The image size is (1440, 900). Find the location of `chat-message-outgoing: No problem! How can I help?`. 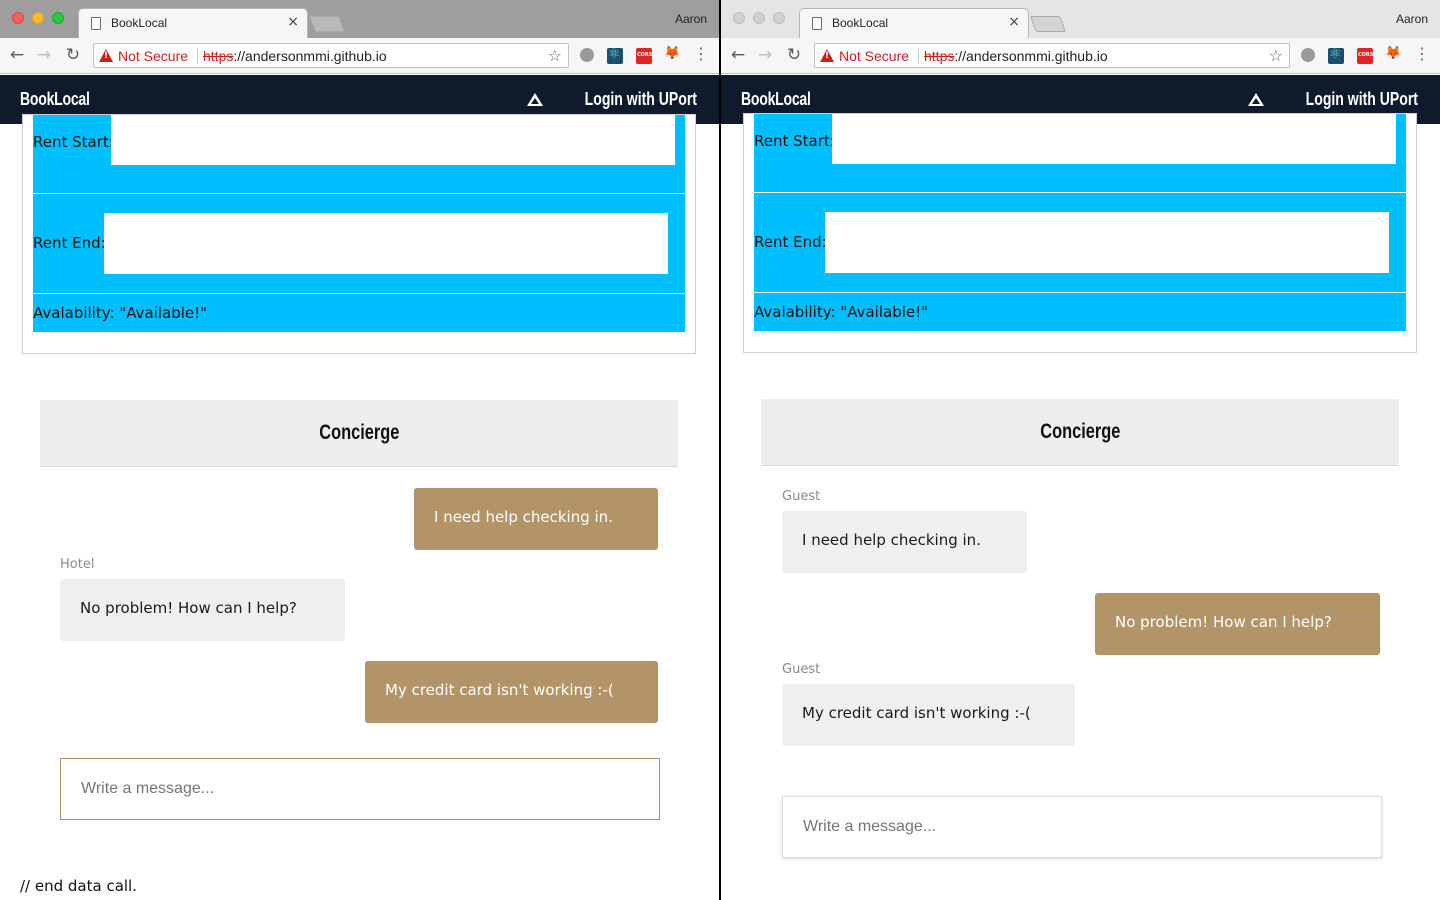

chat-message-outgoing: No problem! How can I help? is located at coordinates (1237, 624).